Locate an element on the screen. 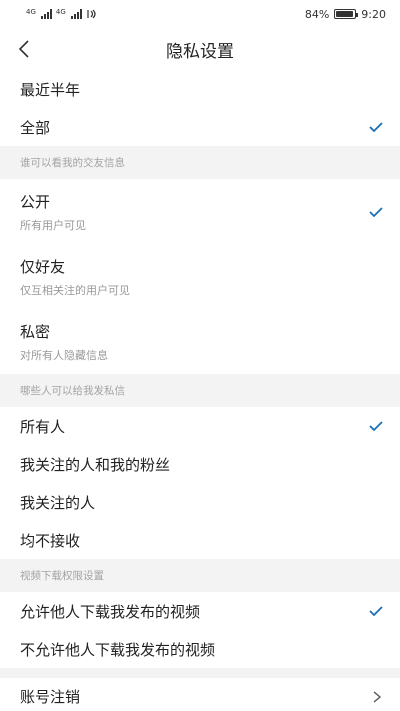 The height and width of the screenshot is (711, 400). signal-icon is located at coordinates (46, 14).